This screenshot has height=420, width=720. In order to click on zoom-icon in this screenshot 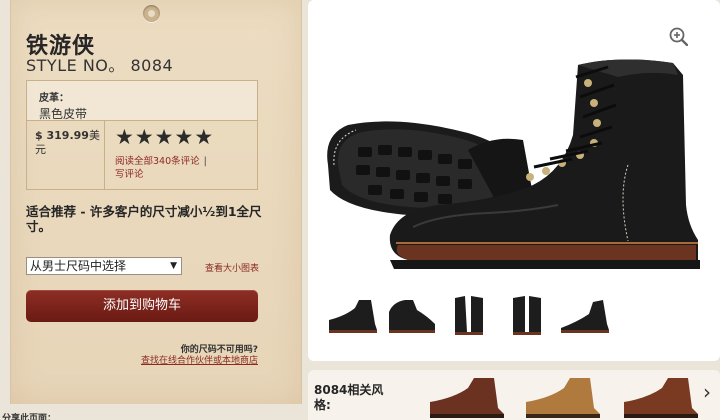, I will do `click(678, 36)`.